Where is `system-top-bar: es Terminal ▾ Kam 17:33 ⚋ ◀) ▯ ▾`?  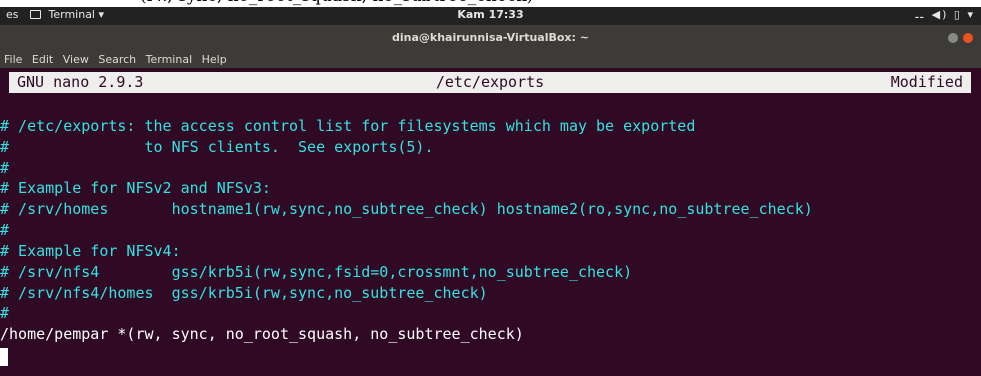 system-top-bar: es Terminal ▾ Kam 17:33 ⚋ ◀) ▯ ▾ is located at coordinates (490, 16).